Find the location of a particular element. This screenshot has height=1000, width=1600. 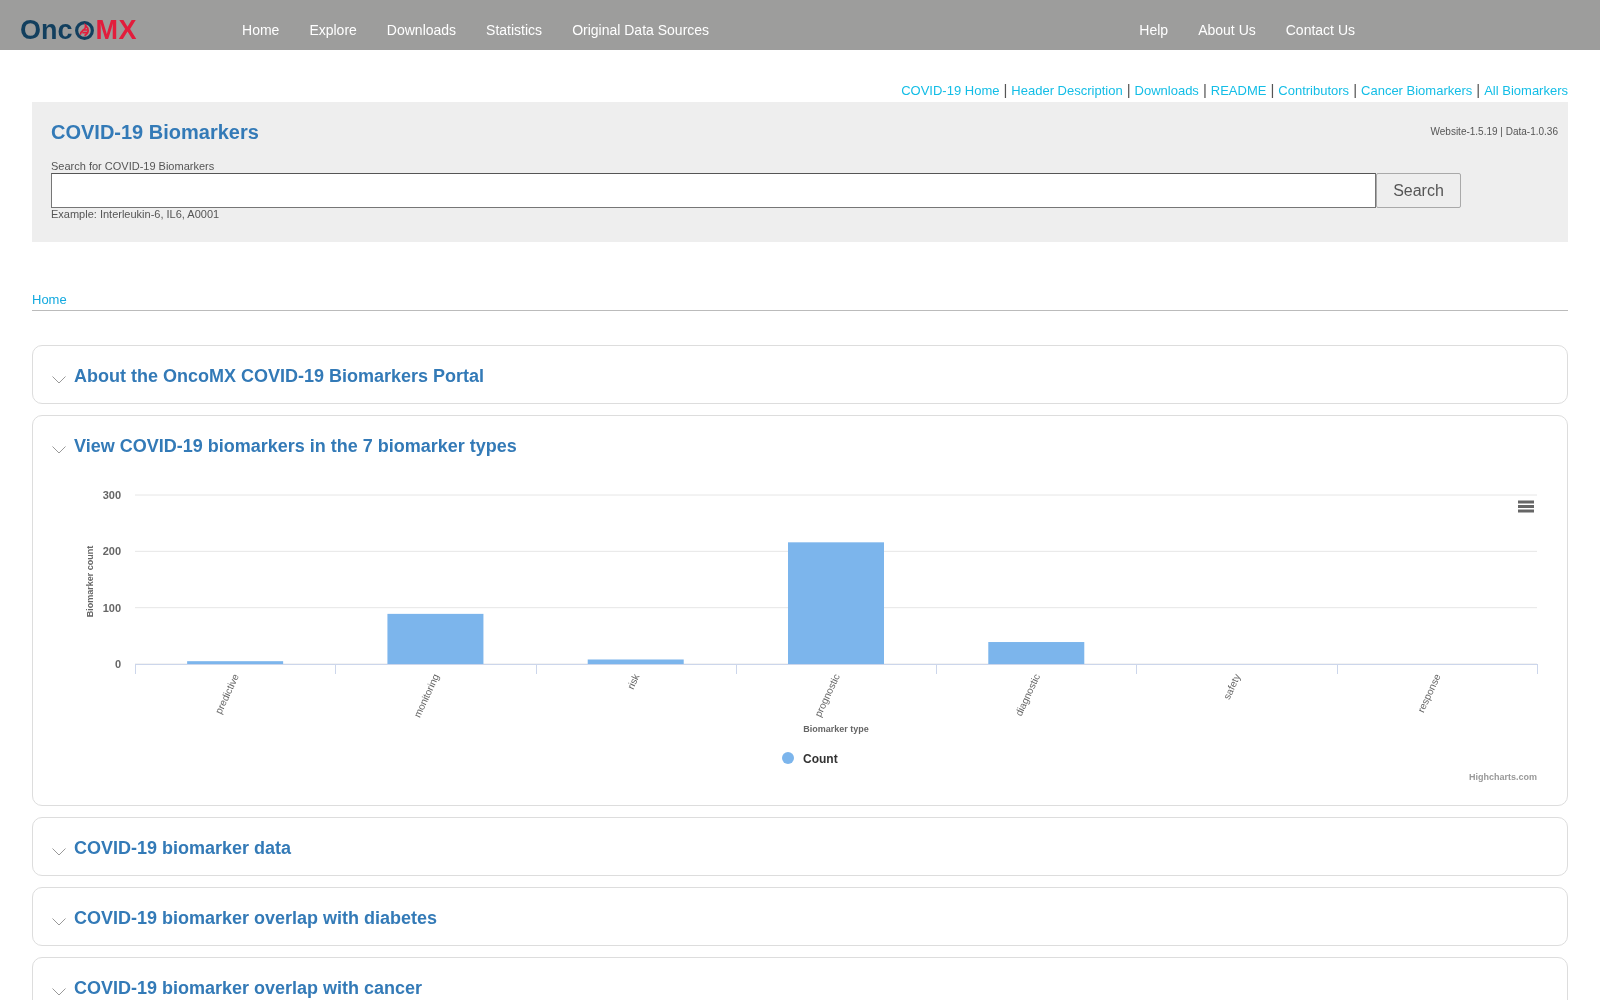

axis-title: Biomarker count is located at coordinates (90, 581).